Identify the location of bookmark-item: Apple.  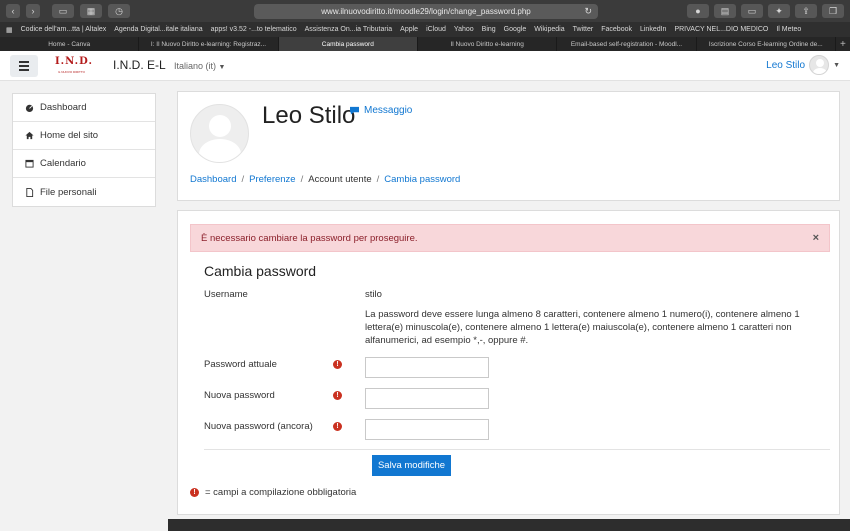
(409, 29).